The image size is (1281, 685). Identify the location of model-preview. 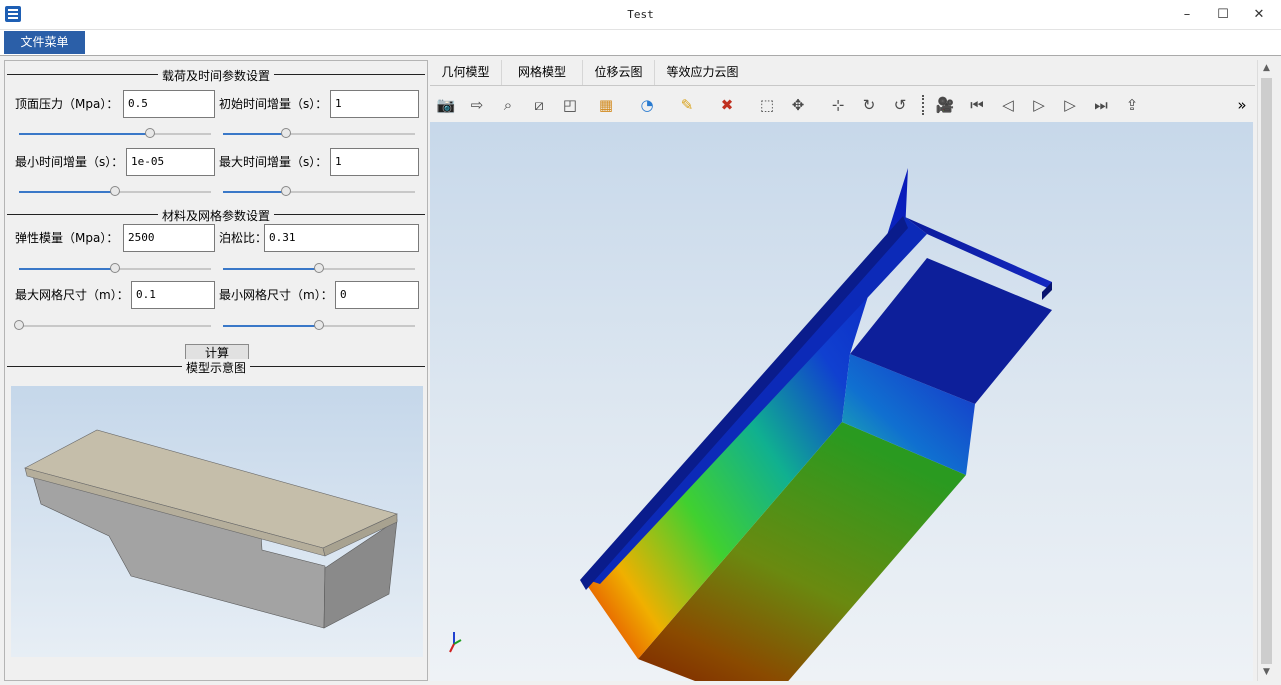
(217, 521).